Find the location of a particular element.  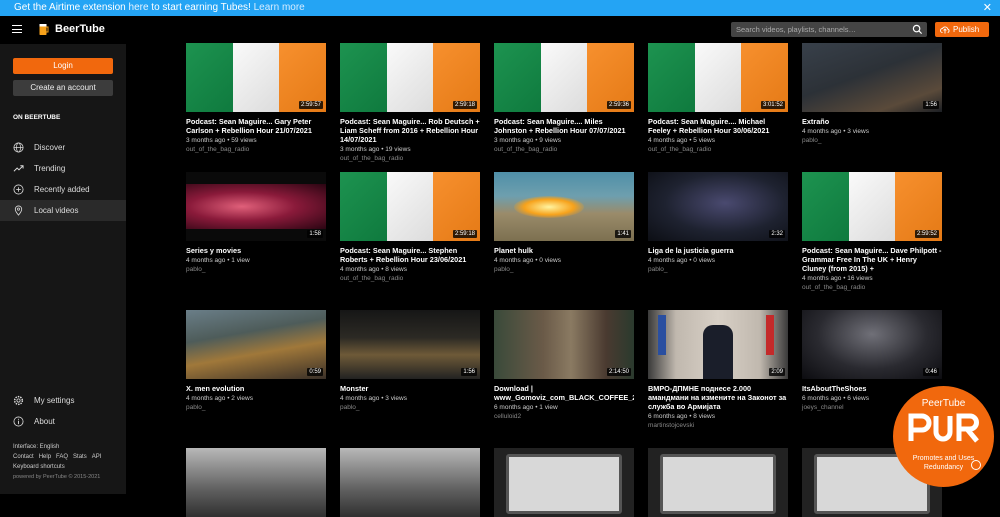

sidebar-item-local-videos: Local videos is located at coordinates (63, 210).